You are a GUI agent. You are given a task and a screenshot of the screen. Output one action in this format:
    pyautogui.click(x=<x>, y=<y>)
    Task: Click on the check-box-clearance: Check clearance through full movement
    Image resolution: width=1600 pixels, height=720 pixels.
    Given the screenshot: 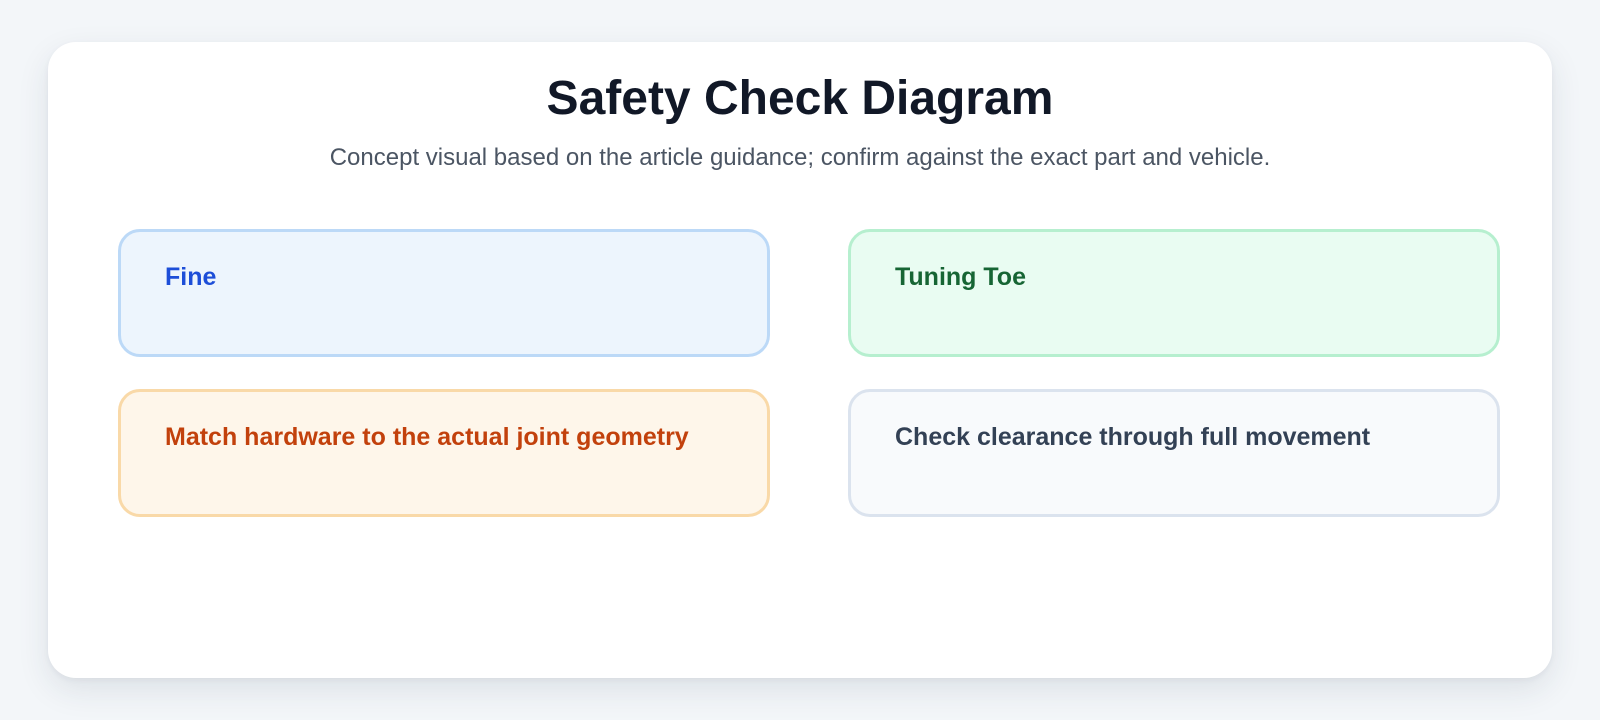 What is the action you would take?
    pyautogui.click(x=1174, y=453)
    